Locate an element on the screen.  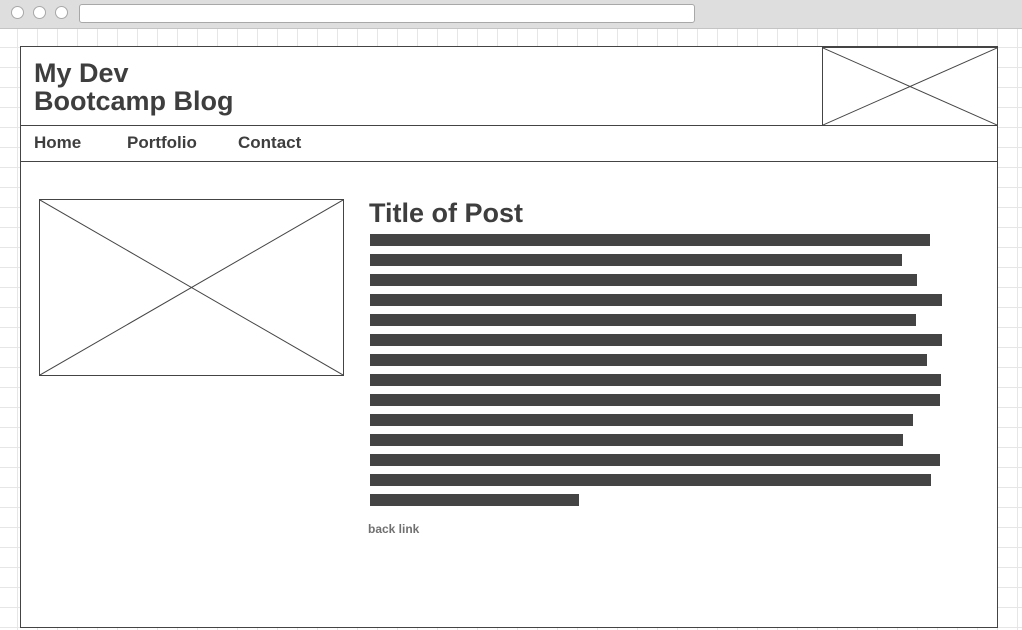
nav-item-contact: Contact is located at coordinates (269, 143).